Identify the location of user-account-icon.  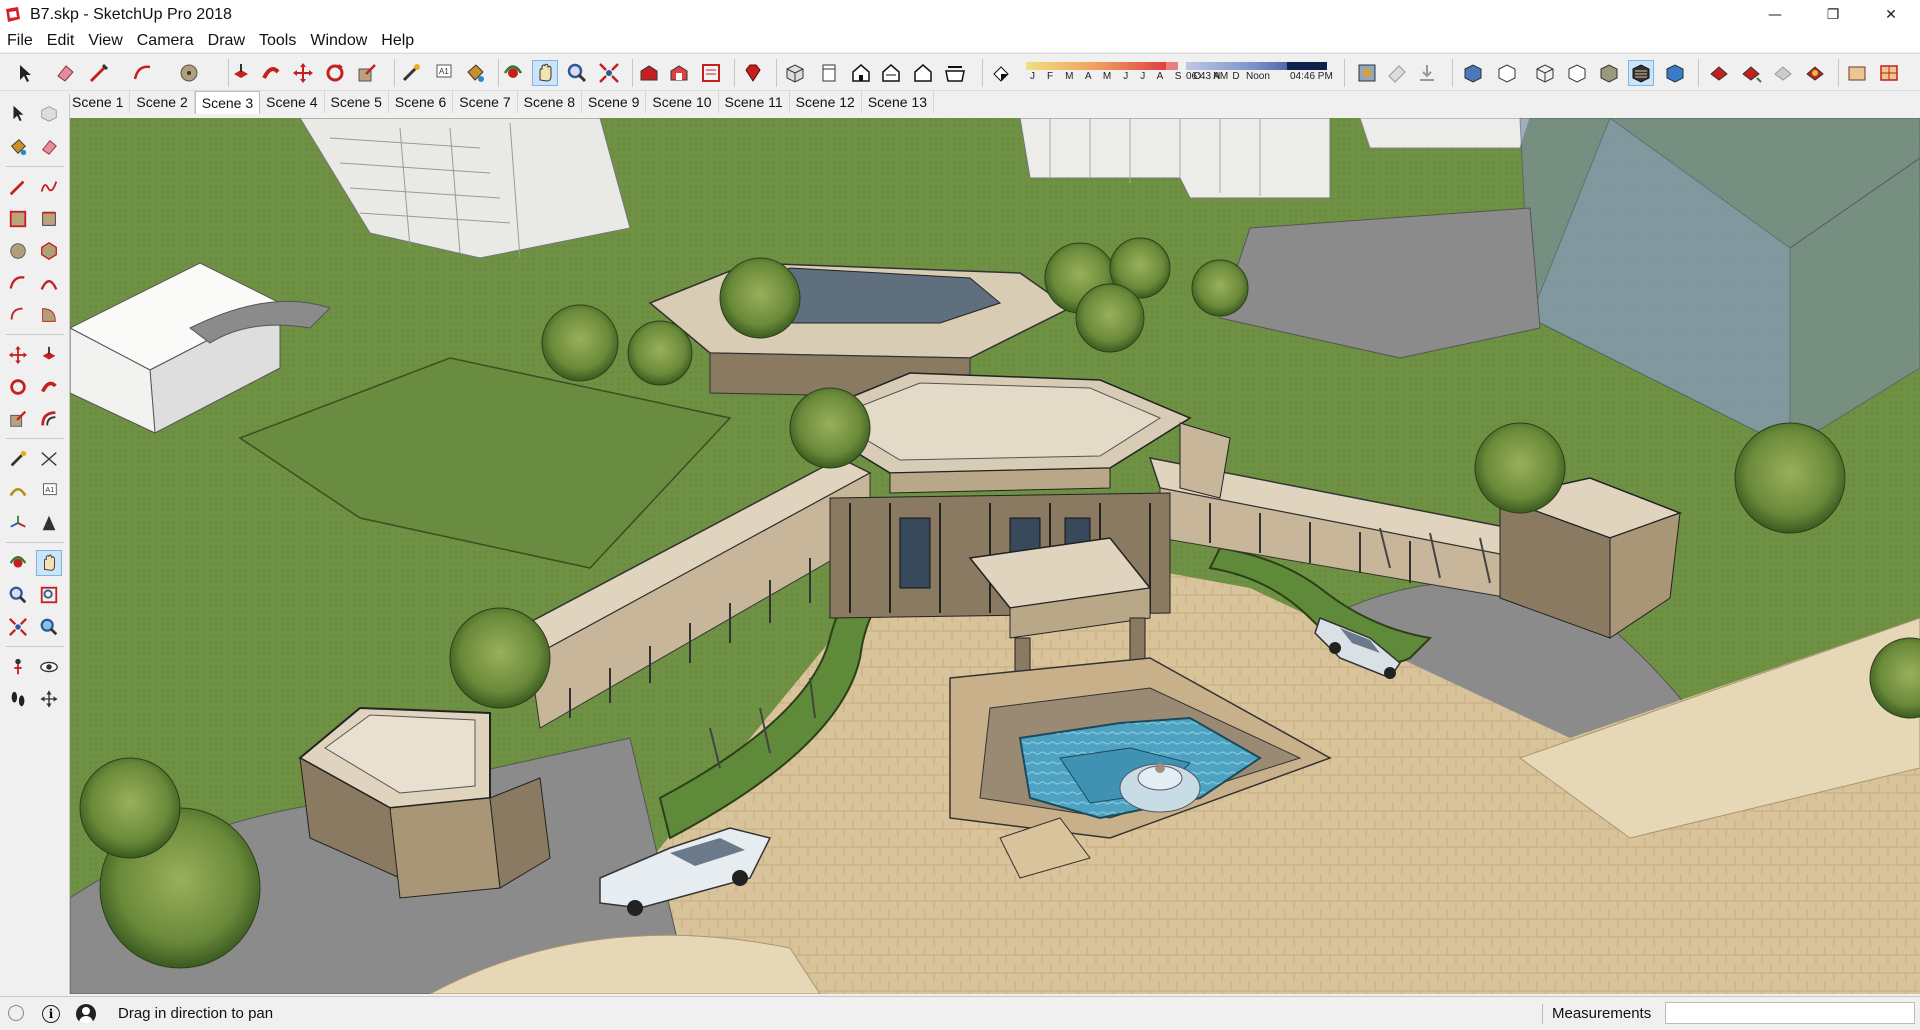
(86, 1014).